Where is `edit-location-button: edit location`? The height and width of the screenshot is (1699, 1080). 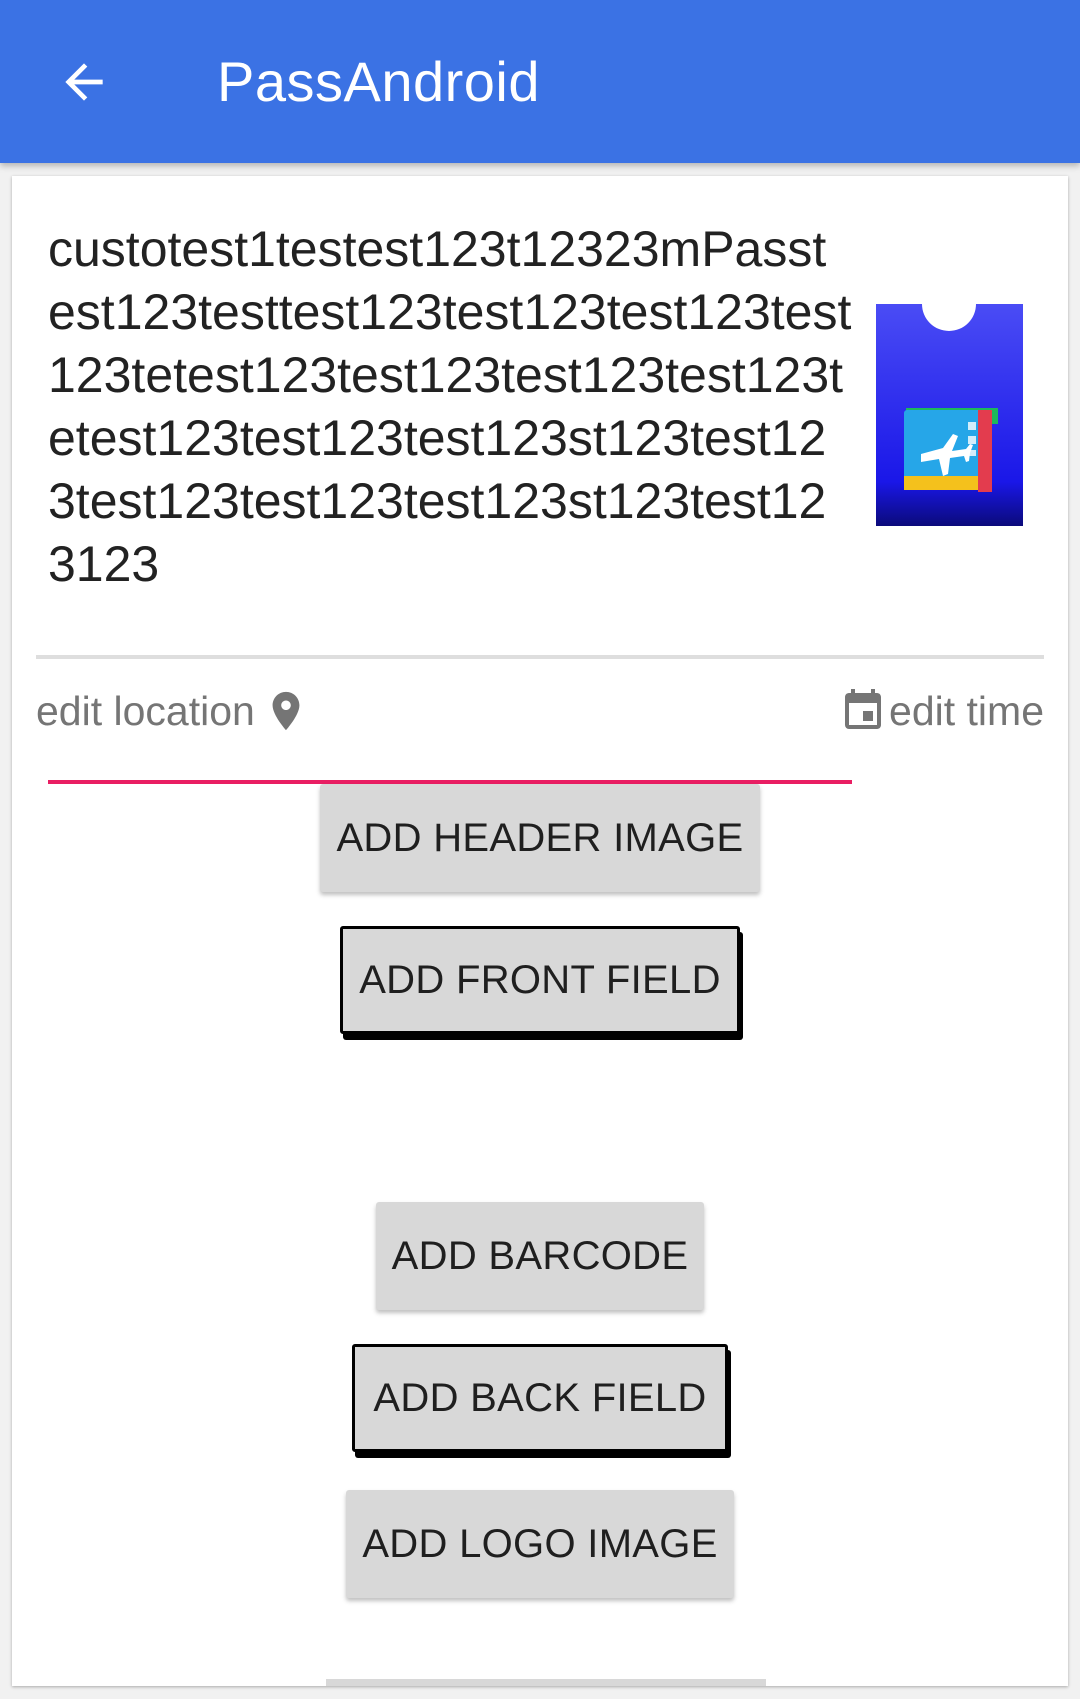 edit-location-button: edit location is located at coordinates (172, 711).